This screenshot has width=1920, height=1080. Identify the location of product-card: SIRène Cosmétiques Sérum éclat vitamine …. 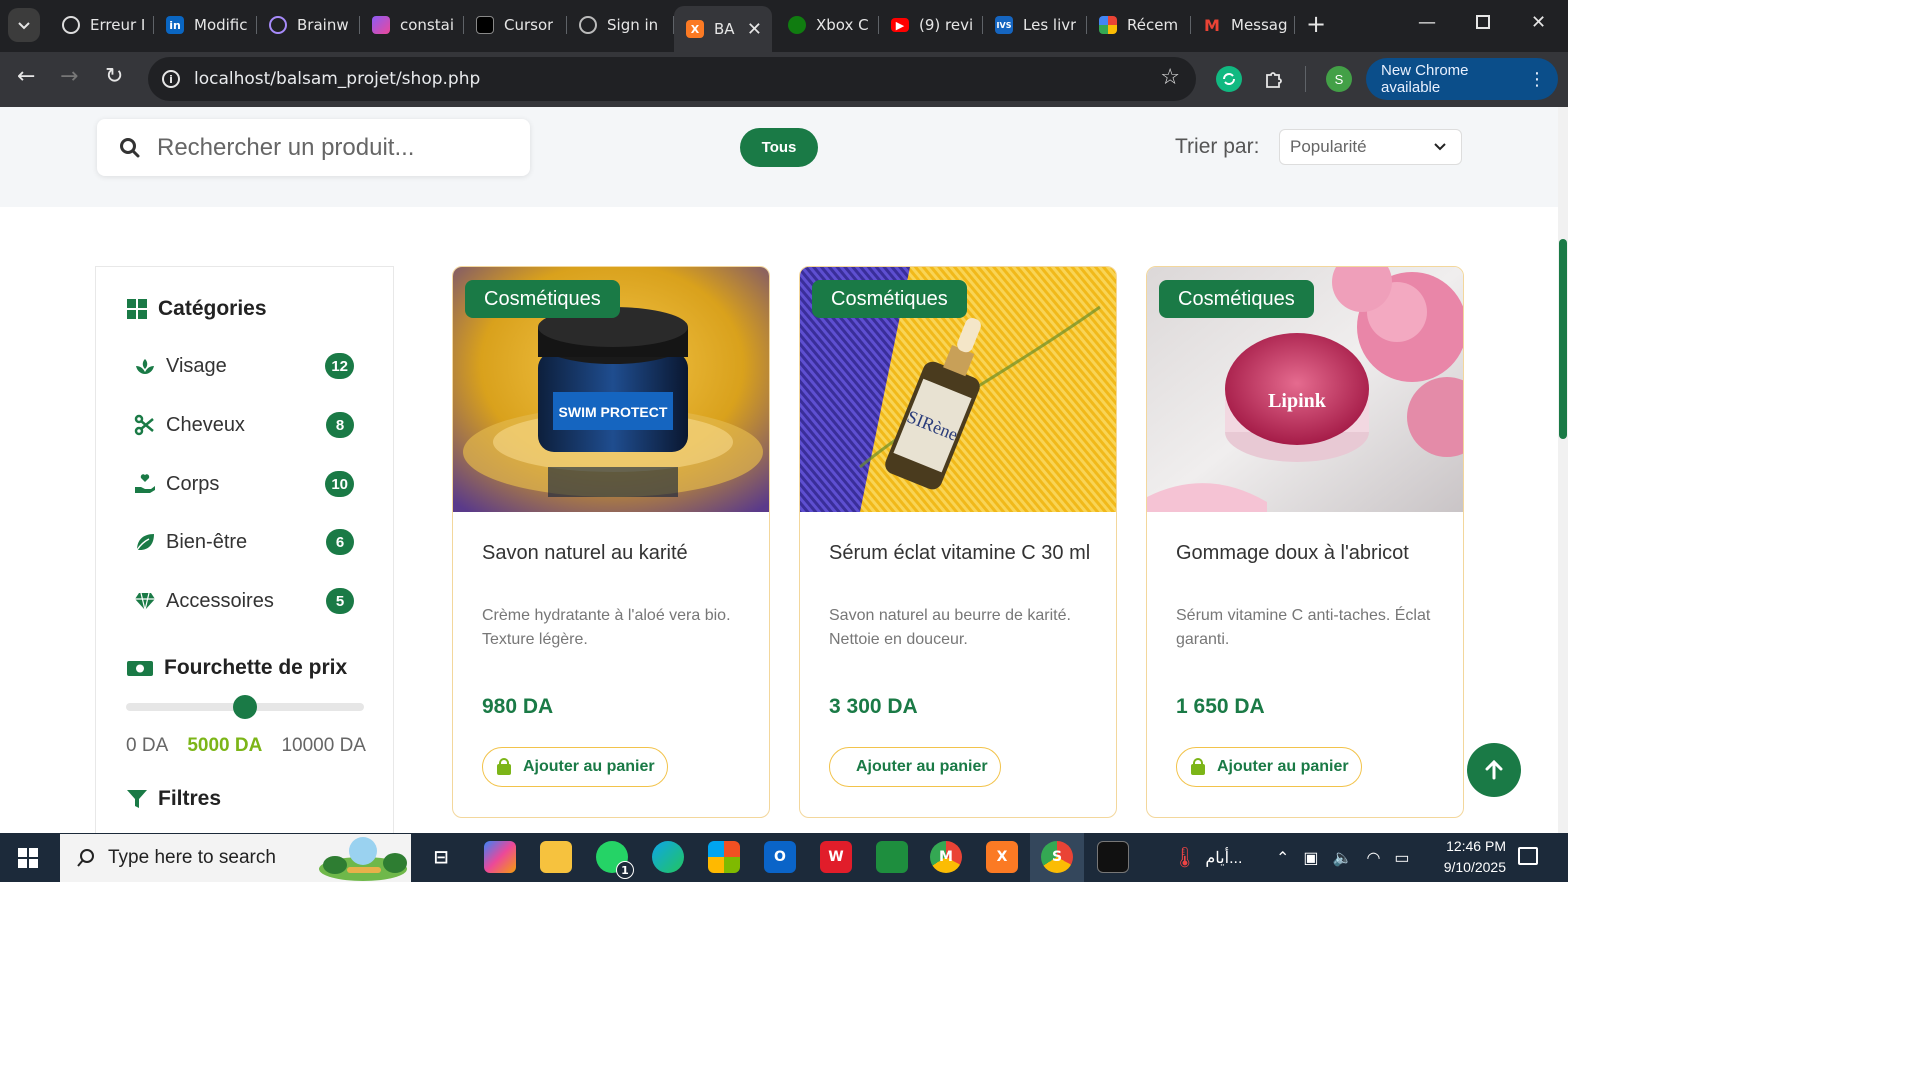
(958, 542).